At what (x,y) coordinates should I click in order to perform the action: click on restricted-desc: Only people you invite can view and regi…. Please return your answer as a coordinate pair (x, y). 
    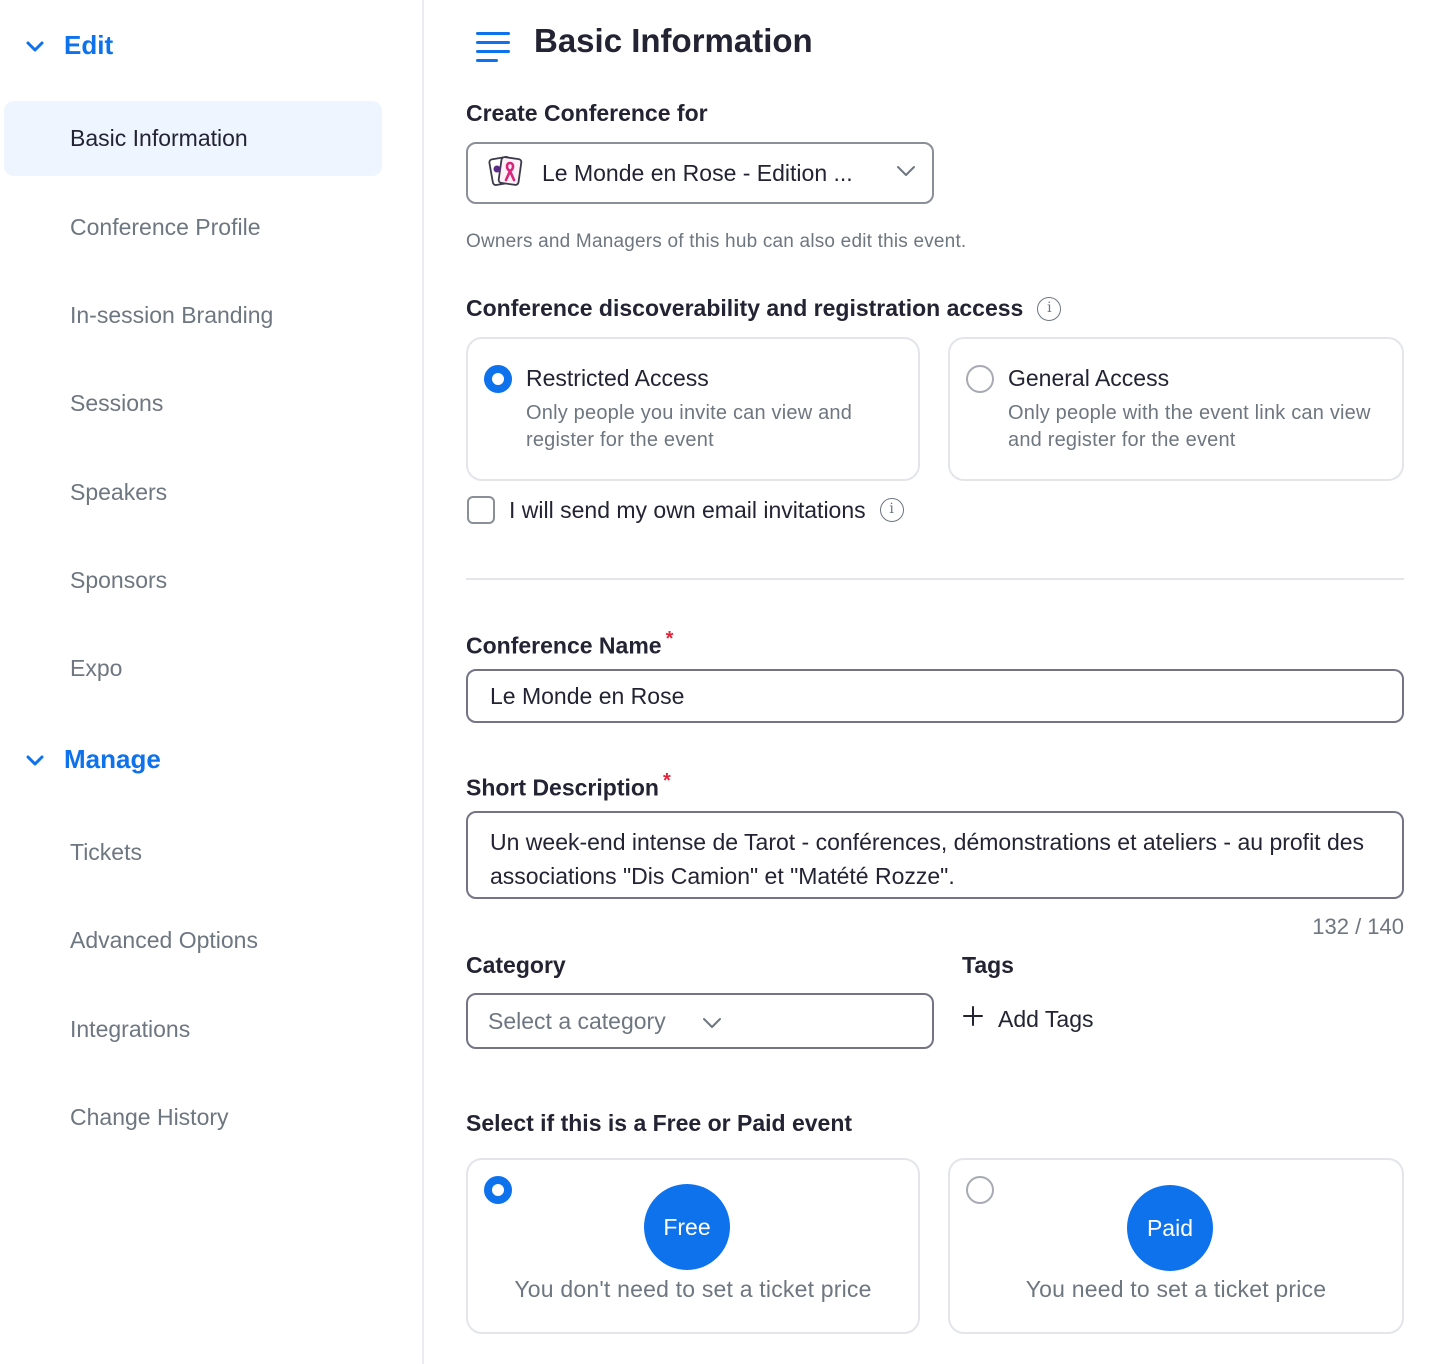
    Looking at the image, I should click on (689, 426).